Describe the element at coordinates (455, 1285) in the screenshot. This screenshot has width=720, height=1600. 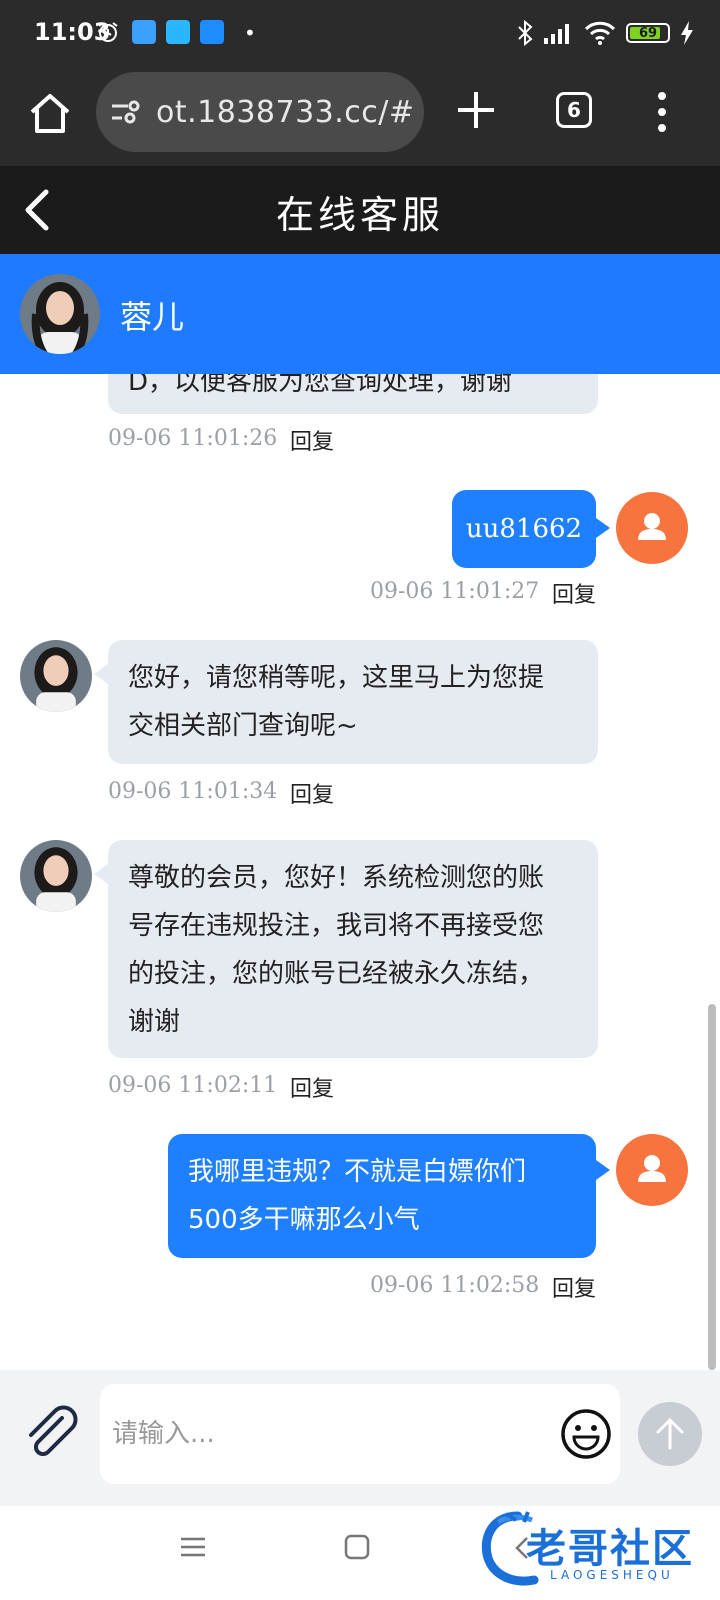
I see `message-time: 09-06 11:02:58` at that location.